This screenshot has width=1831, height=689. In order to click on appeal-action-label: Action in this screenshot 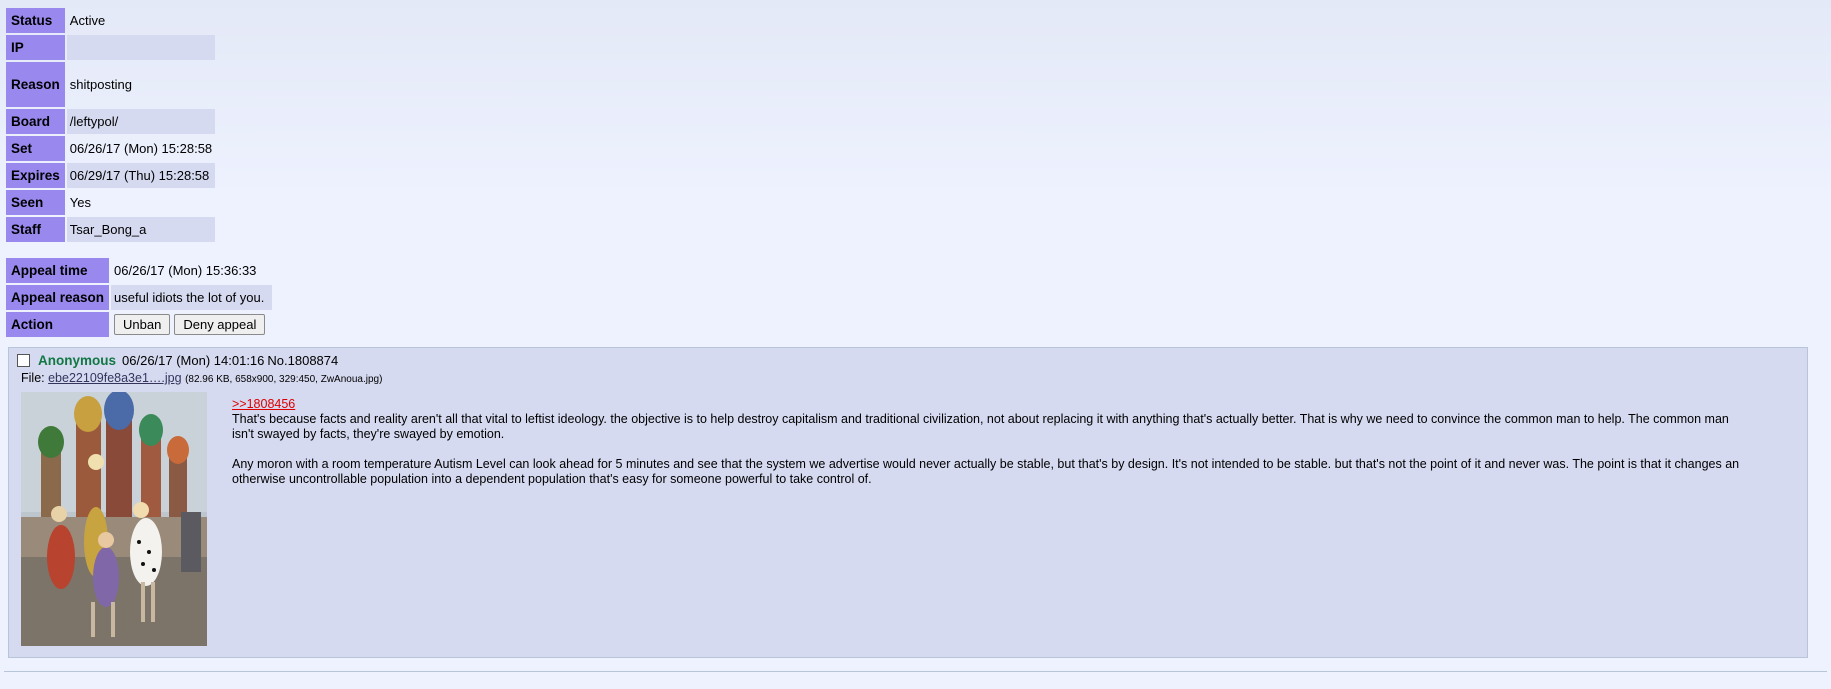, I will do `click(58, 324)`.